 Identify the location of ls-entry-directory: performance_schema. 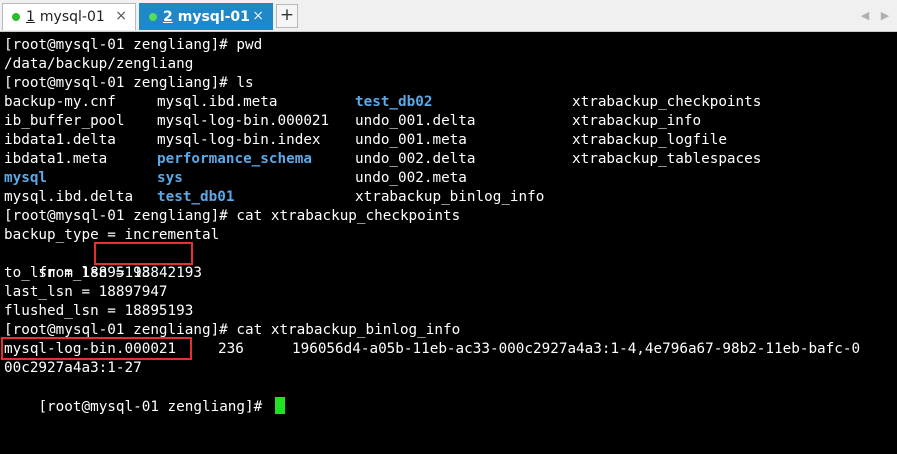
(234, 159).